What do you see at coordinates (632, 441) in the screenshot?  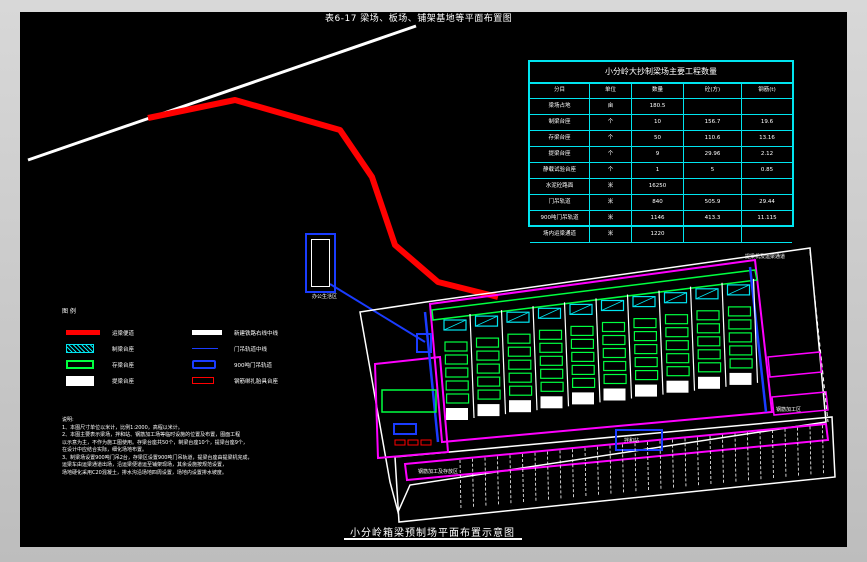 I see `site-label-center-block: 拌和站` at bounding box center [632, 441].